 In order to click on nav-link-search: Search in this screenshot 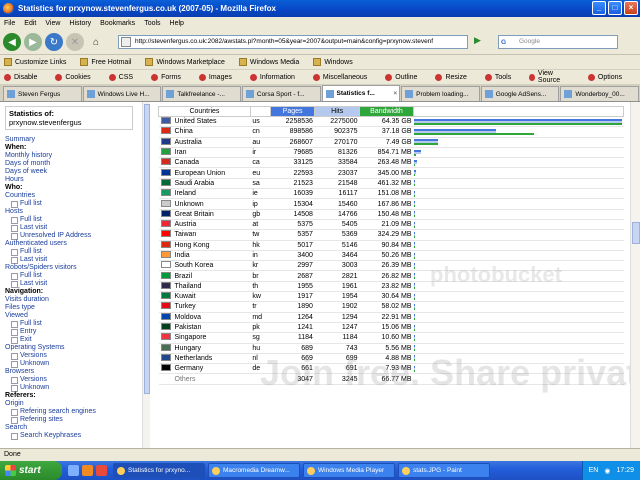, I will do `click(75, 428)`.